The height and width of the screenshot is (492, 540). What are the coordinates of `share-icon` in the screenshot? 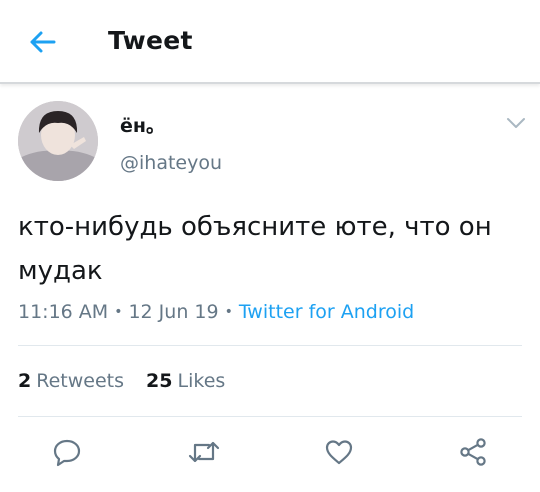 It's located at (473, 452).